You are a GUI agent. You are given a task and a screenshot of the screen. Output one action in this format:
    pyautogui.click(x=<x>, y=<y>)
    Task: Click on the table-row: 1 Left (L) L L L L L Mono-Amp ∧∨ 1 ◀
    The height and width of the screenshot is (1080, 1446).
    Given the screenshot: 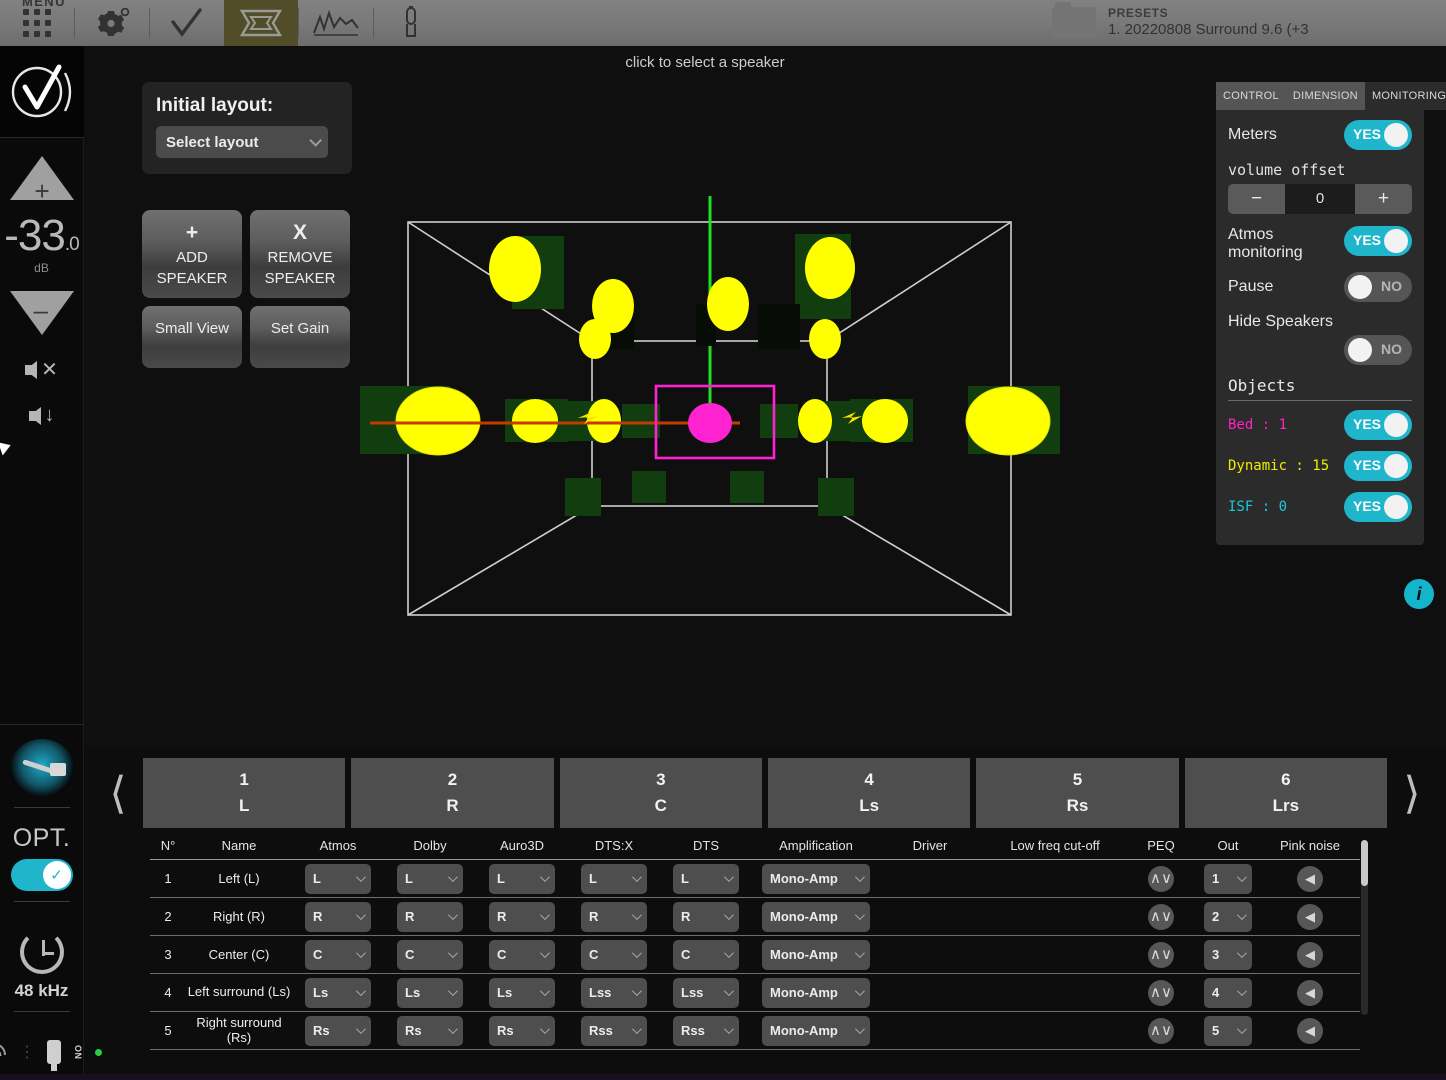 What is the action you would take?
    pyautogui.click(x=755, y=879)
    